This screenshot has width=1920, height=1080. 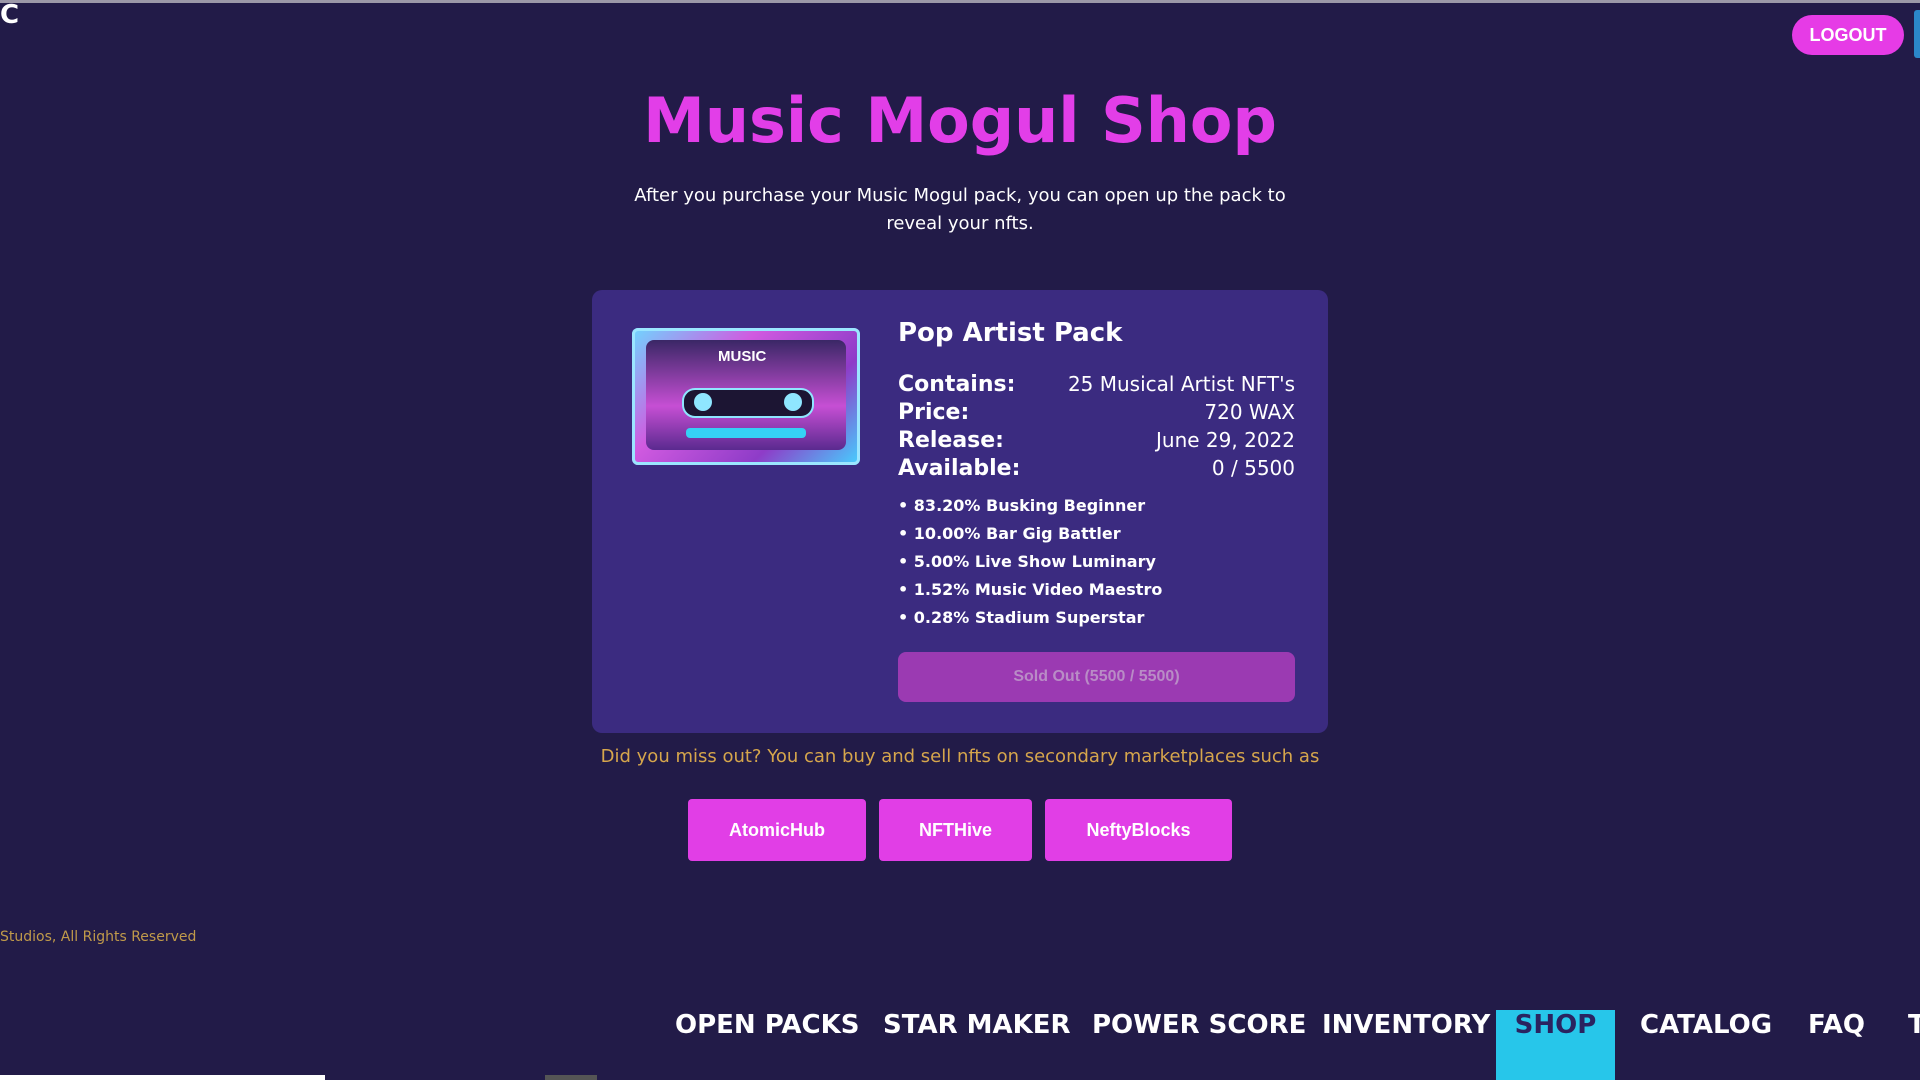 What do you see at coordinates (1027, 561) in the screenshot?
I see `odds-item: • 5.00% Live Show Luminary` at bounding box center [1027, 561].